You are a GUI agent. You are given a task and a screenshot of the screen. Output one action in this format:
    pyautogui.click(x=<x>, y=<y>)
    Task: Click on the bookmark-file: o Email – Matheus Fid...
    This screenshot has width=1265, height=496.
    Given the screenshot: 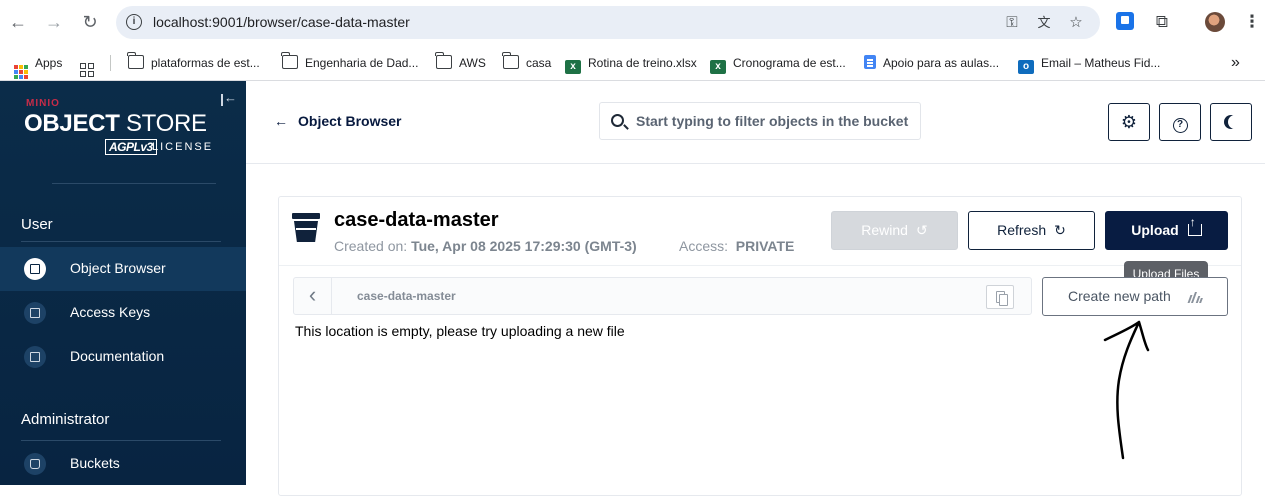 What is the action you would take?
    pyautogui.click(x=1089, y=63)
    